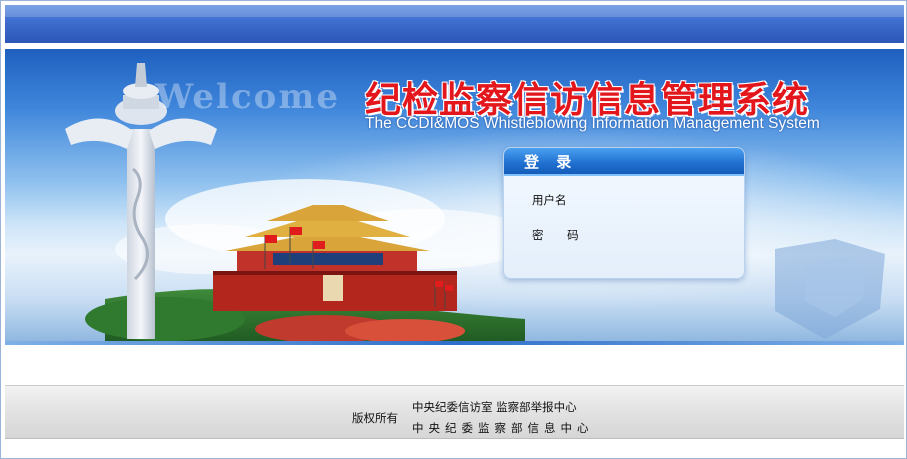 This screenshot has width=907, height=459. Describe the element at coordinates (624, 213) in the screenshot. I see `login-panel: 登 录 用户名 密 码` at that location.